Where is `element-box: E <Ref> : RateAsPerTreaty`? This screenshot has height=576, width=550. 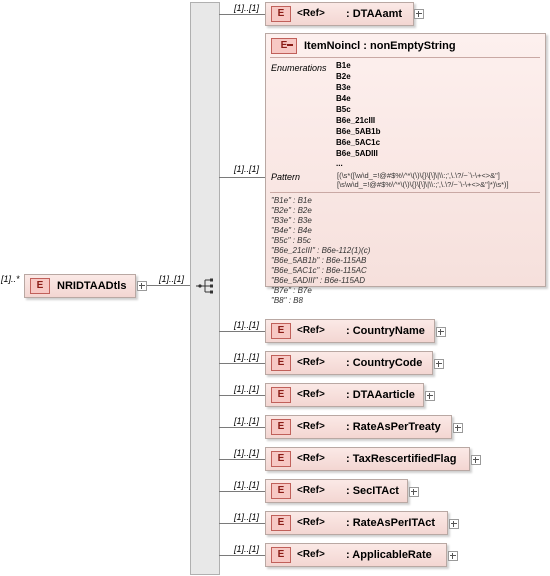 element-box: E <Ref> : RateAsPerTreaty is located at coordinates (358, 427).